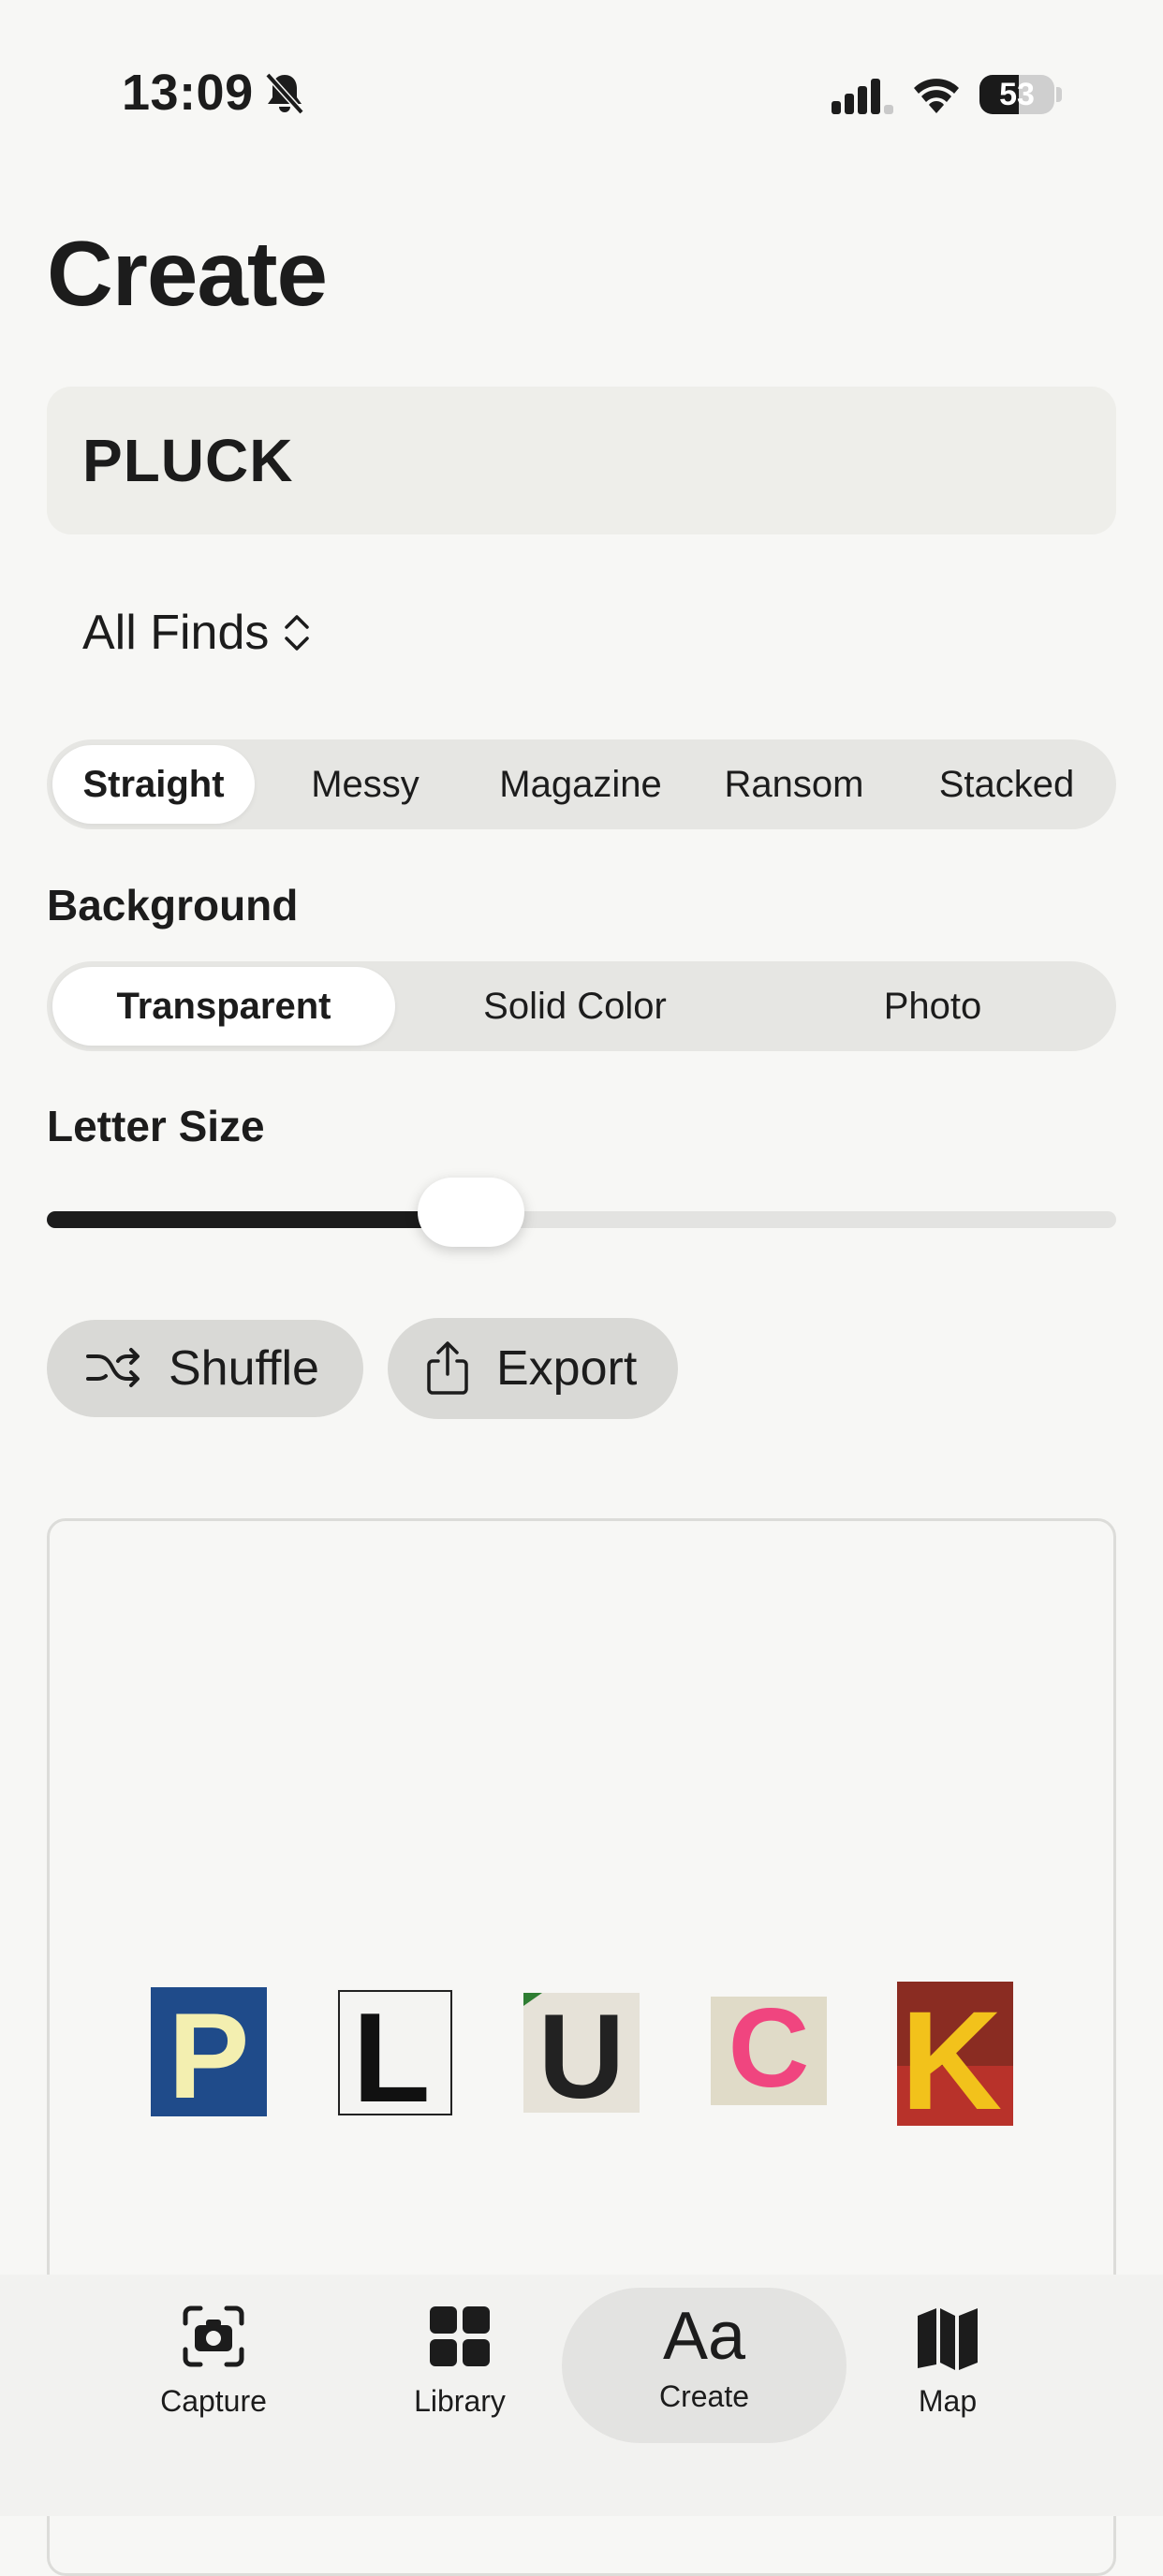  Describe the element at coordinates (113, 1367) in the screenshot. I see `shuffle-icon` at that location.